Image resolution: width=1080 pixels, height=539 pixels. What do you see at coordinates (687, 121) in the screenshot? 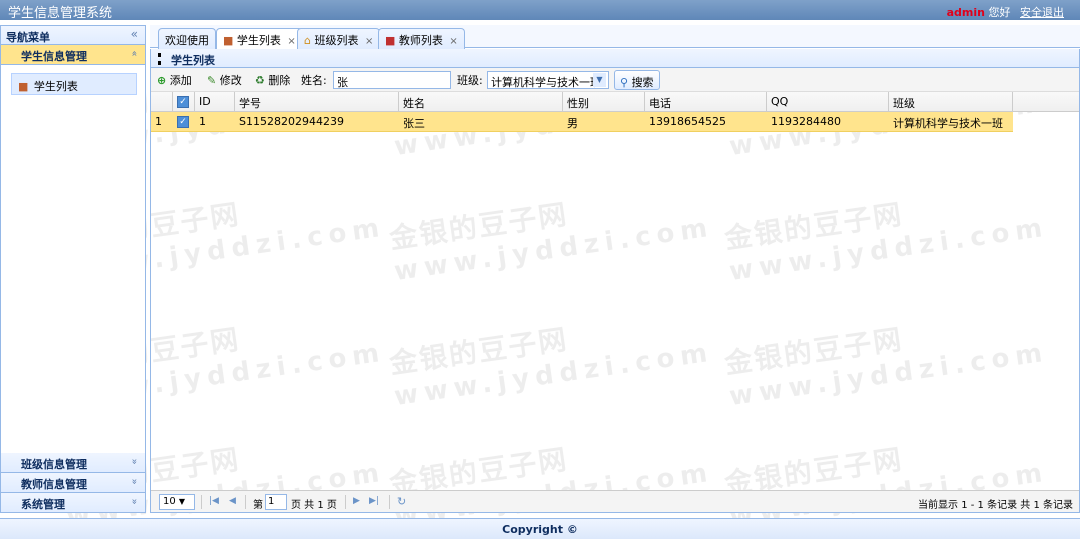
I see `cell-phone: 13918654525` at bounding box center [687, 121].